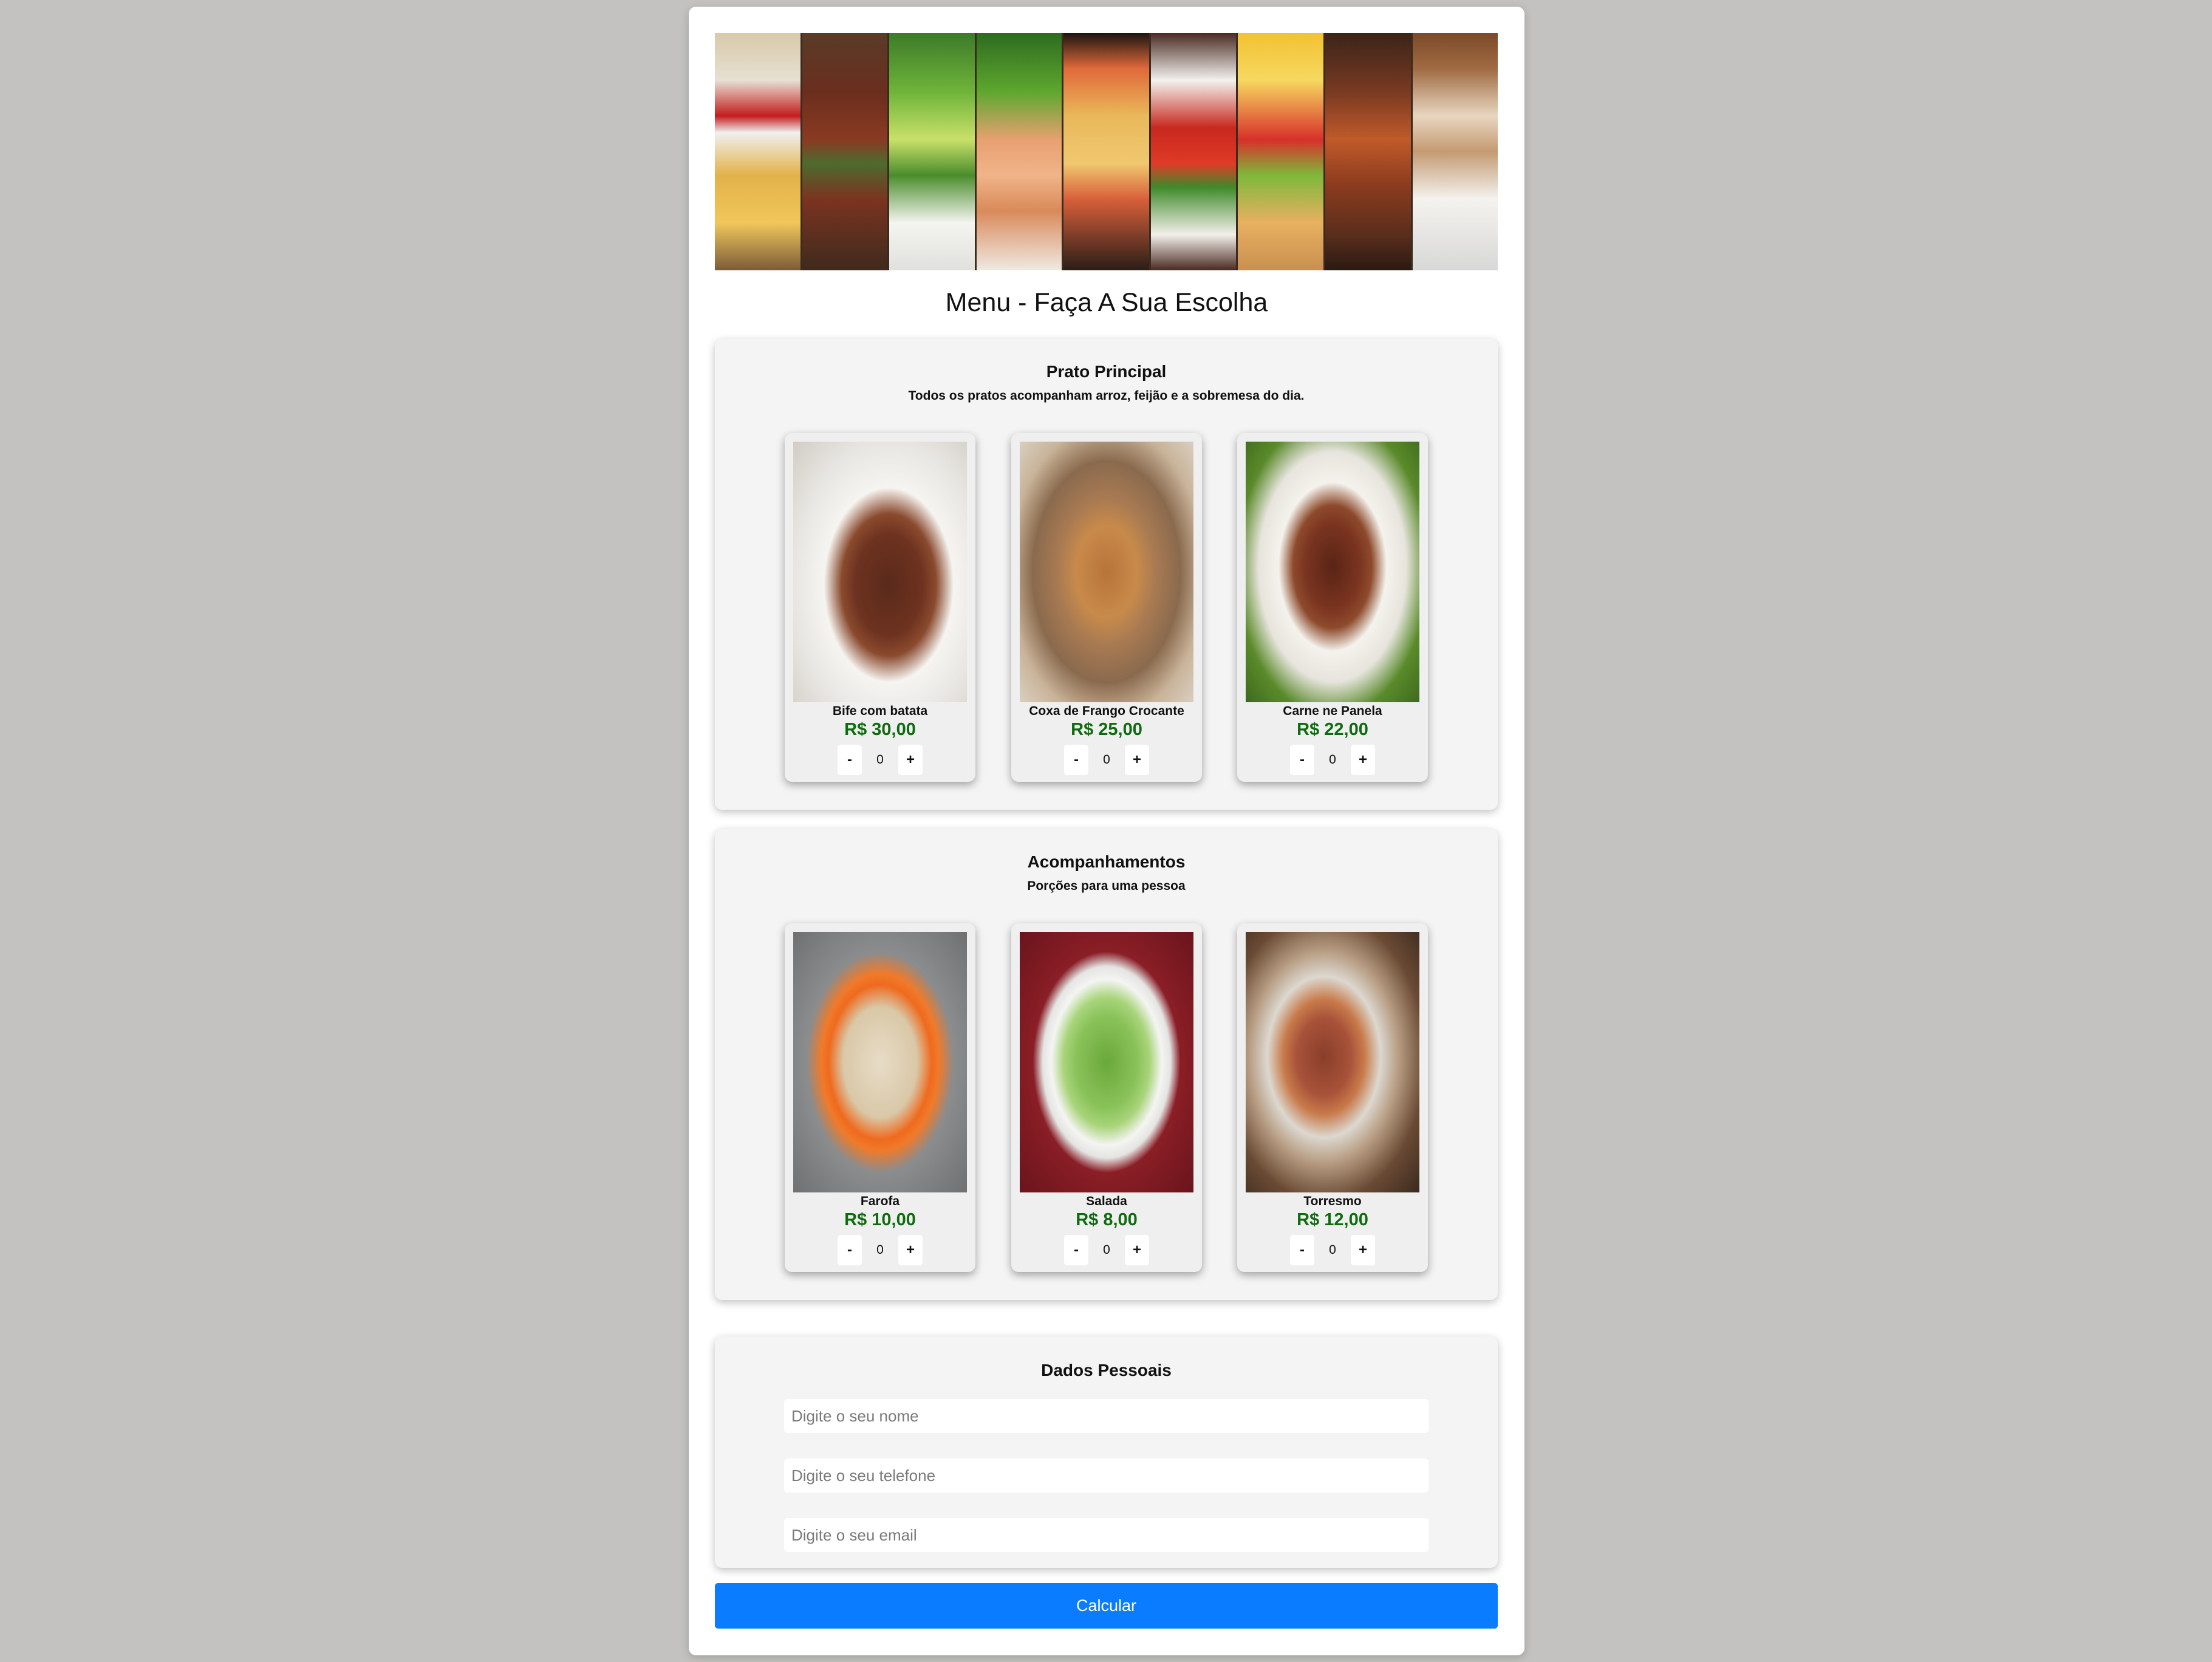 This screenshot has height=1662, width=2212. I want to click on cappuccino-photo, so click(1455, 151).